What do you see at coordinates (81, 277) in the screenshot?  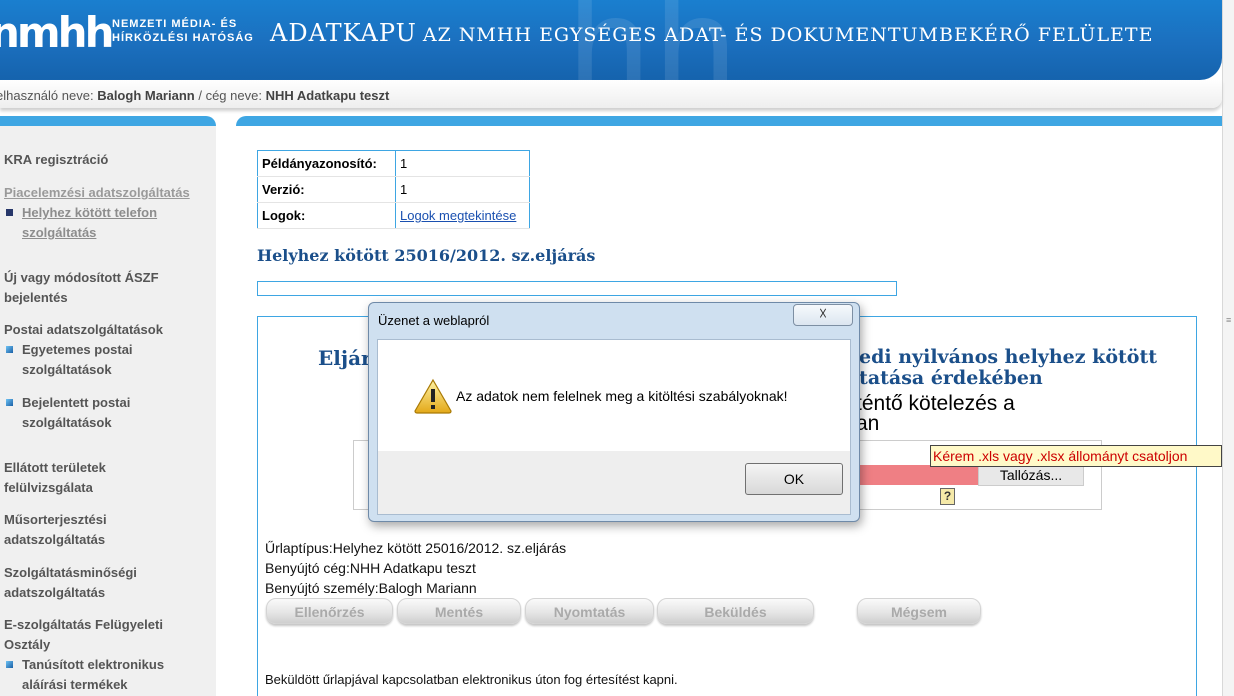 I see `sidebar-label-line1: Új vagy módosított ÁSZF` at bounding box center [81, 277].